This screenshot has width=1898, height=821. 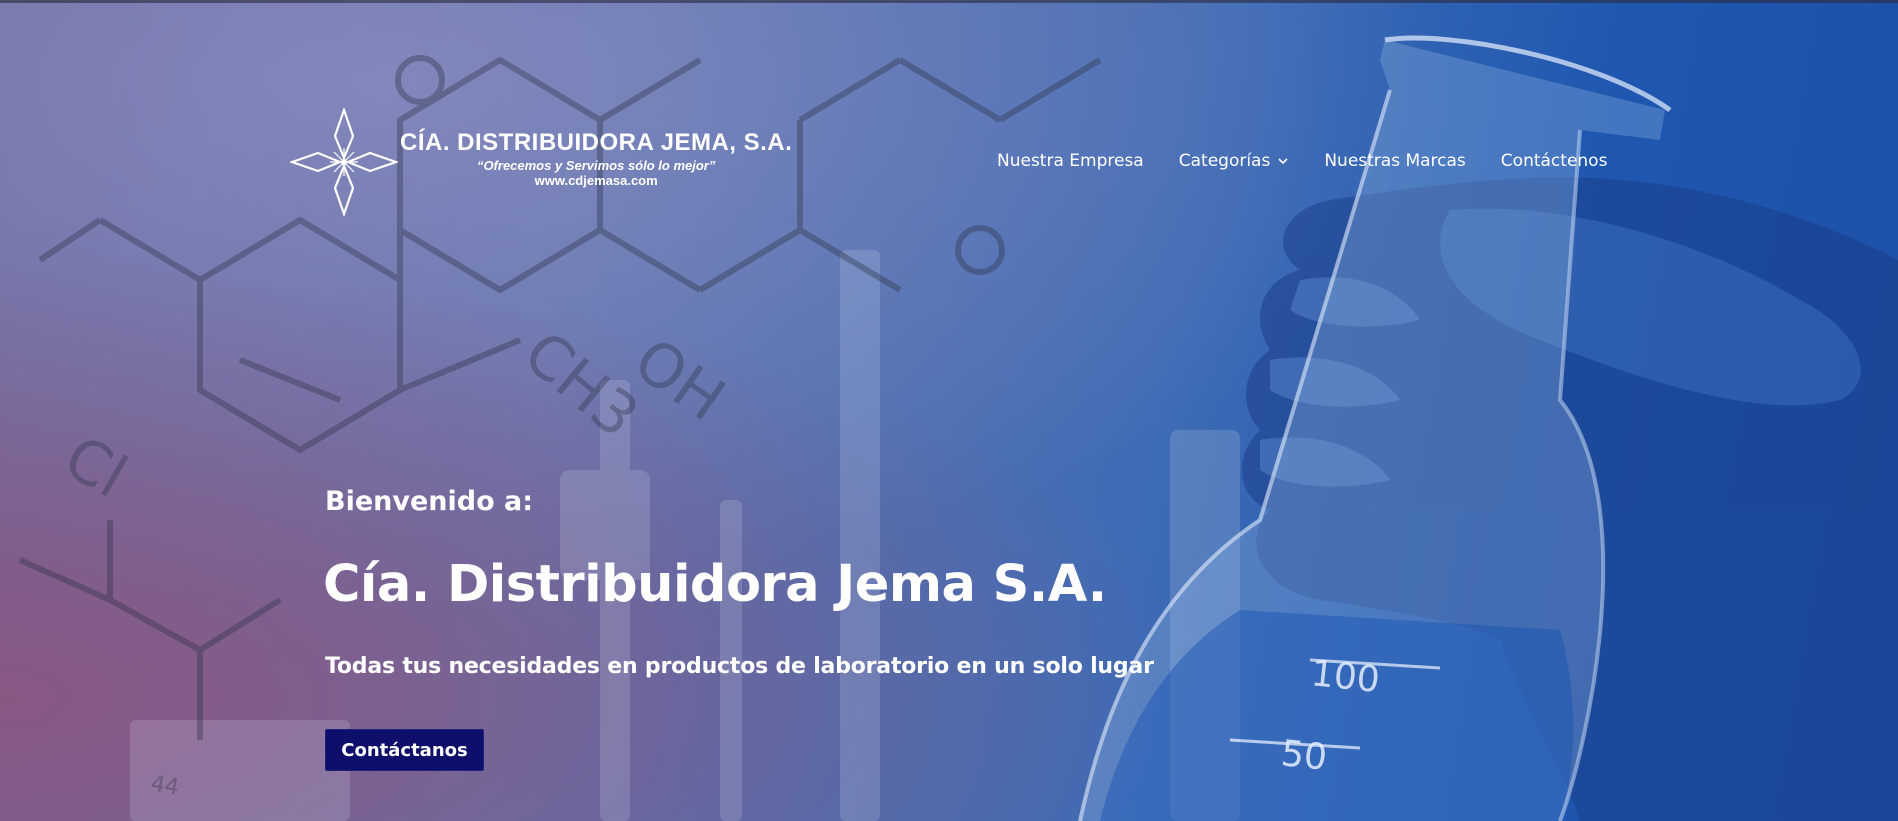 What do you see at coordinates (715, 584) in the screenshot?
I see `hero-headline: Cía. Distribuidora Jema S.A.` at bounding box center [715, 584].